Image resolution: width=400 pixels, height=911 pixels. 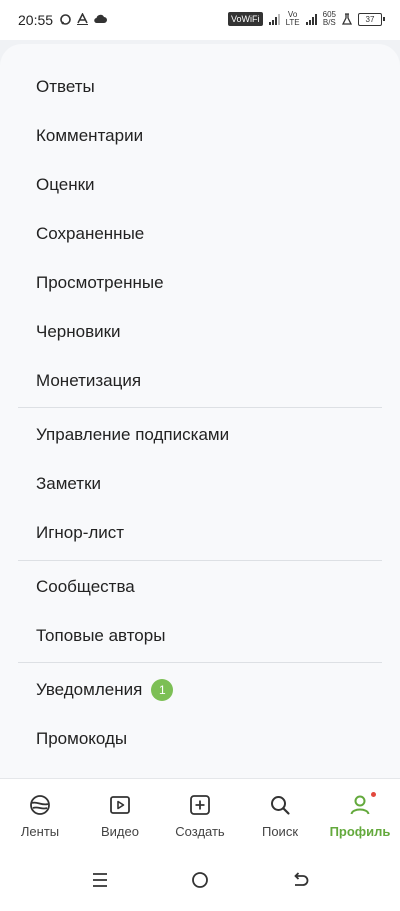 What do you see at coordinates (40, 831) in the screenshot?
I see `nav-feeds-label: Ленты` at bounding box center [40, 831].